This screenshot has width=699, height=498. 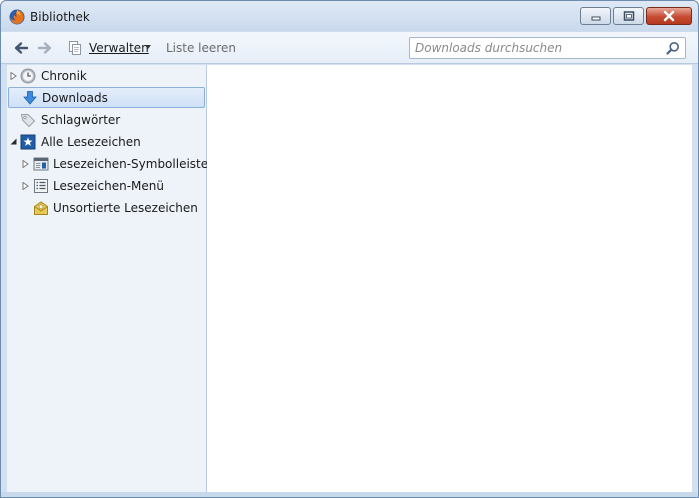 I want to click on sidebar-item-downloads: Downloads, so click(x=106, y=97).